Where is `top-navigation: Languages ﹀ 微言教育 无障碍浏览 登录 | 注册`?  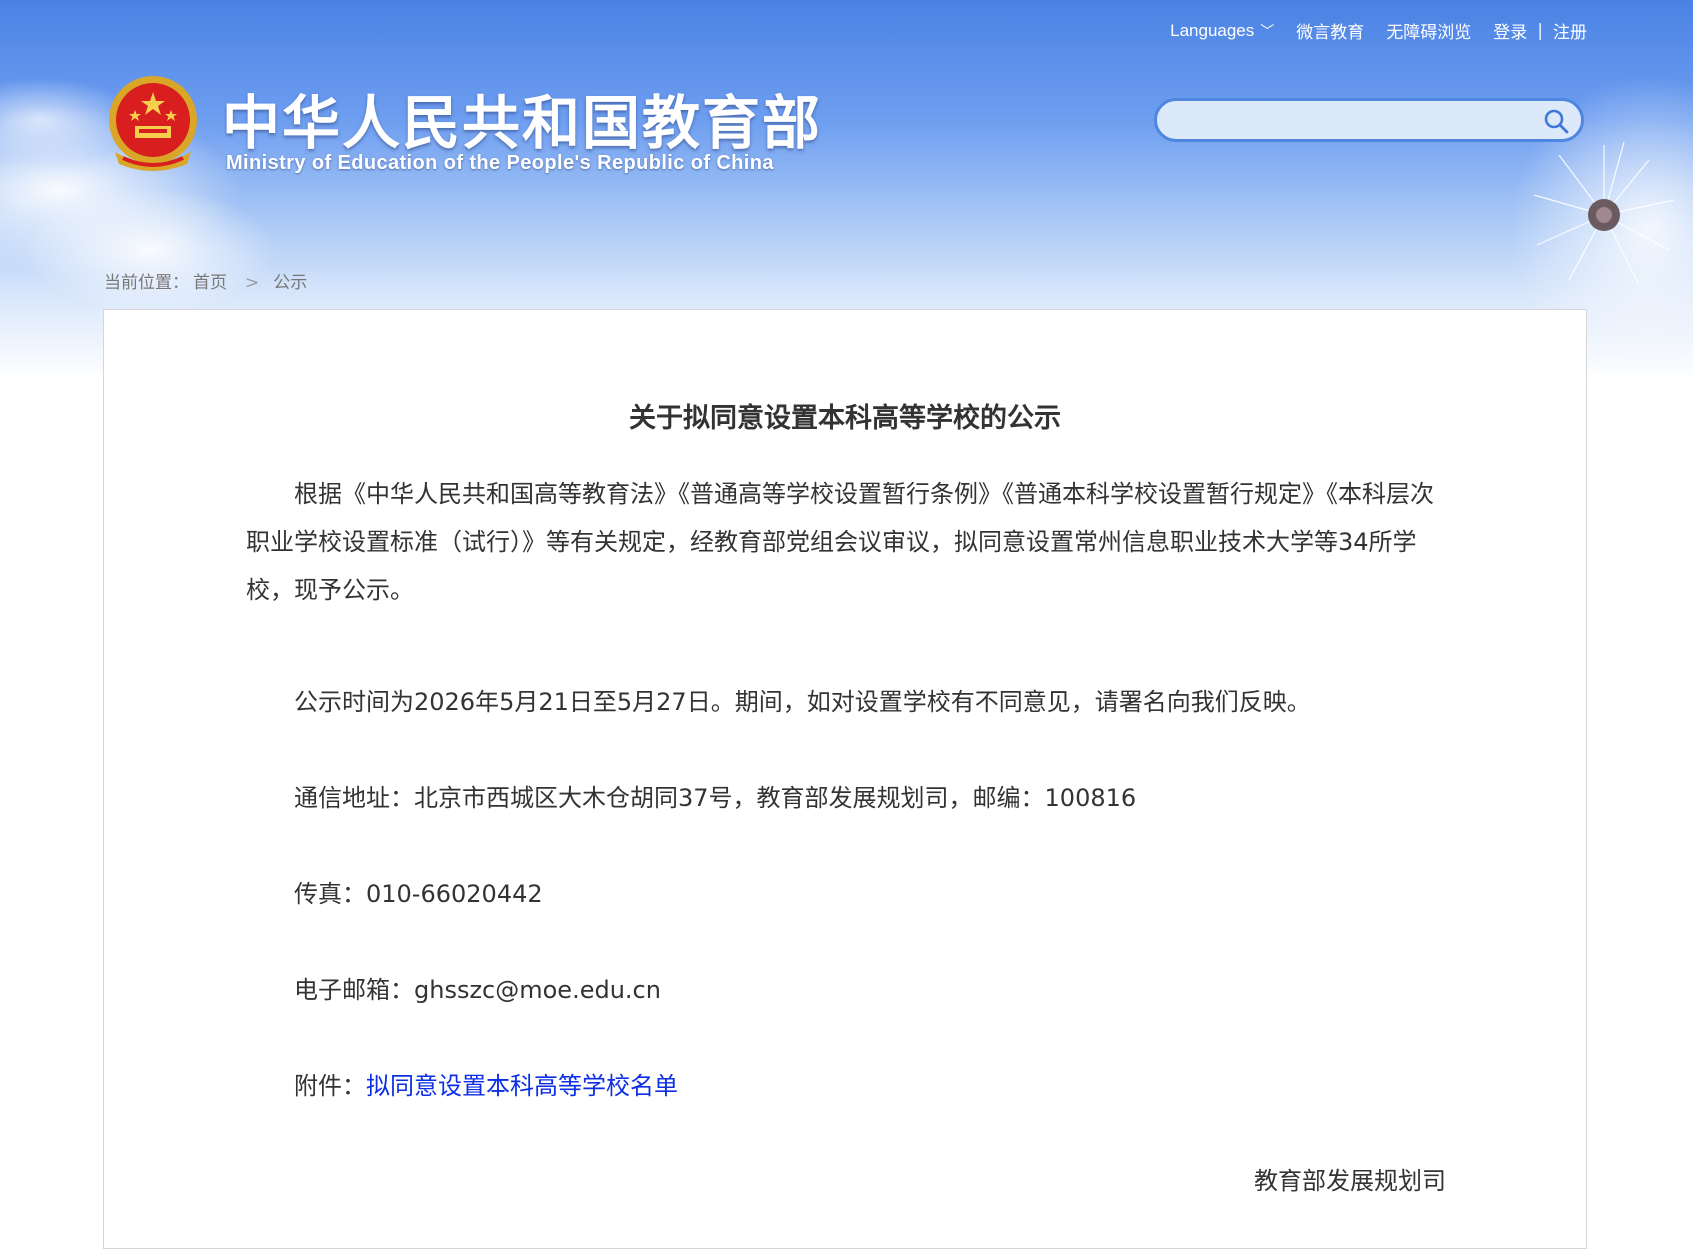 top-navigation: Languages ﹀ 微言教育 无障碍浏览 登录 | 注册 is located at coordinates (1367, 31).